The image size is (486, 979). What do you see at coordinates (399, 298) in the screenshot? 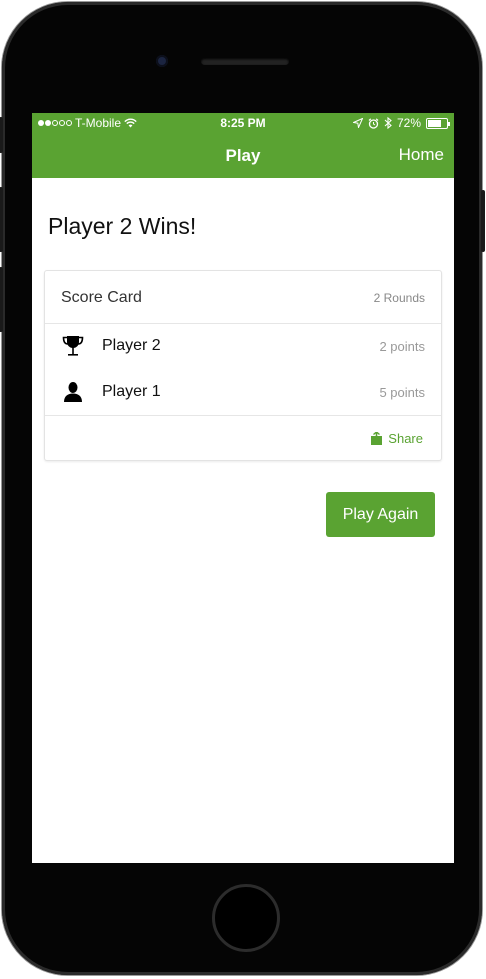
I see `rounds-count: 2 Rounds` at bounding box center [399, 298].